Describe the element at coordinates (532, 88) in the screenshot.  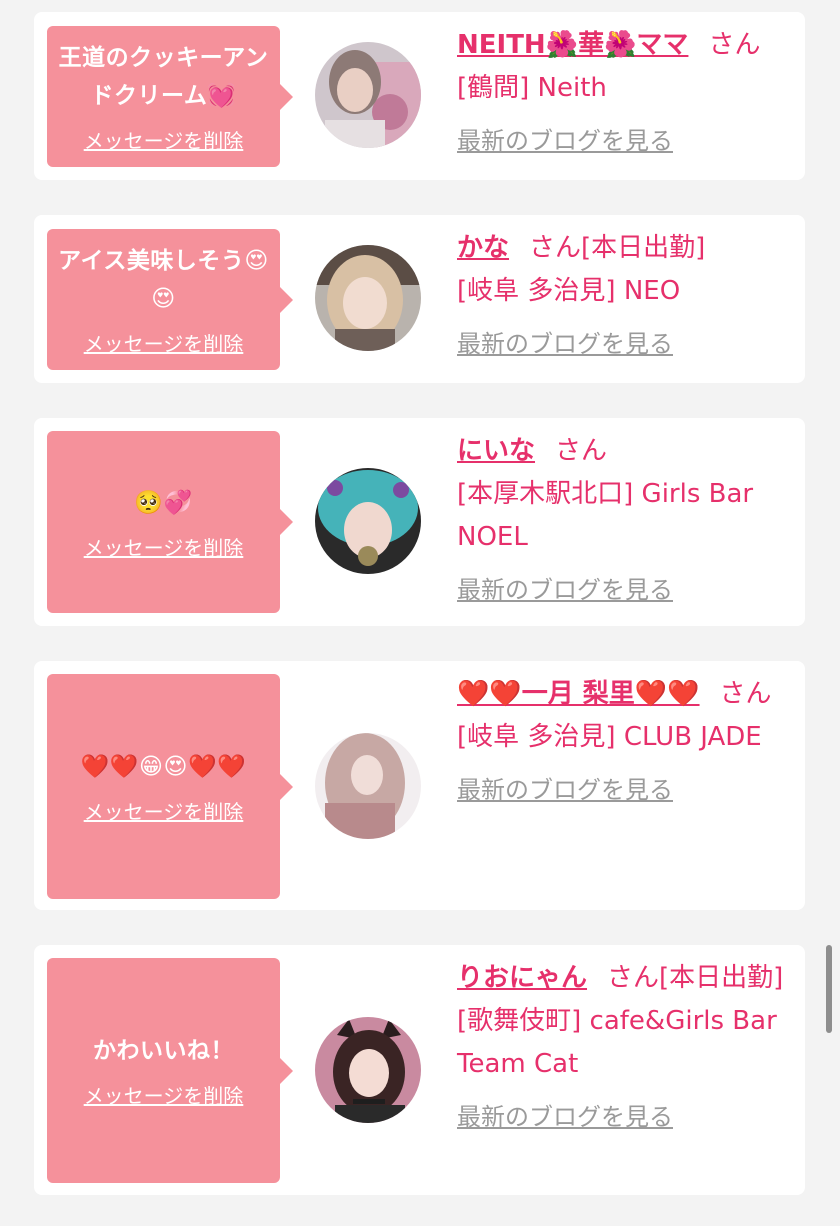
I see `shop-label: [鶴間] Neith` at that location.